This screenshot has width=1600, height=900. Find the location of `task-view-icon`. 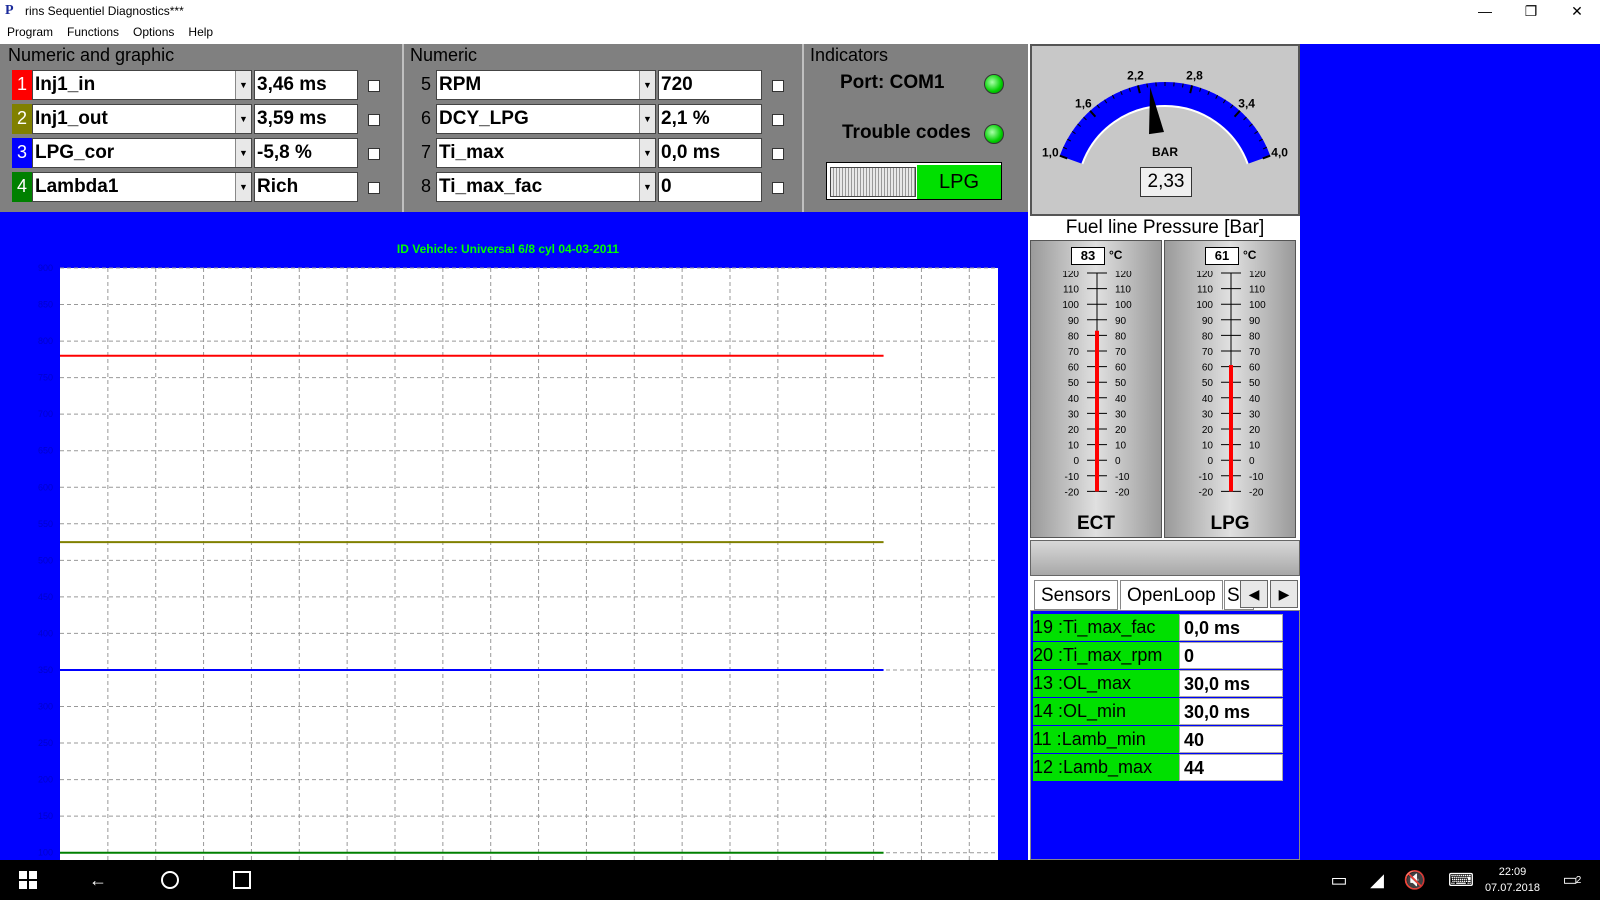

task-view-icon is located at coordinates (242, 880).